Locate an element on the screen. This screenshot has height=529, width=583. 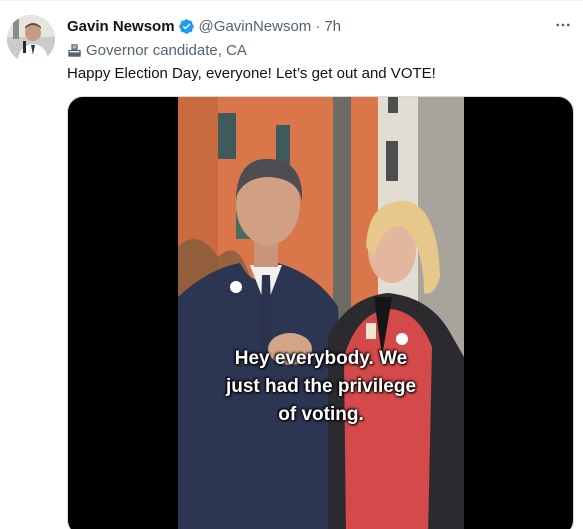
caption-line: just had the privilege is located at coordinates (321, 386).